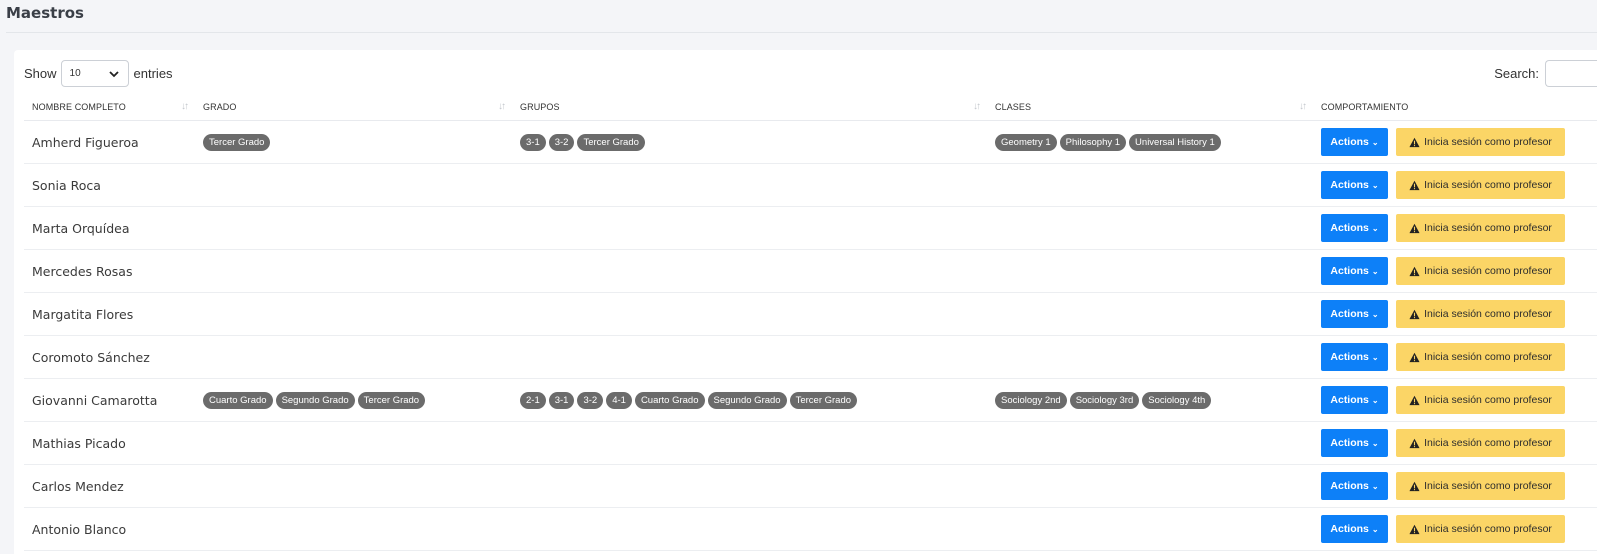 The width and height of the screenshot is (1597, 554). What do you see at coordinates (94, 73) in the screenshot?
I see `entries-select: 10` at bounding box center [94, 73].